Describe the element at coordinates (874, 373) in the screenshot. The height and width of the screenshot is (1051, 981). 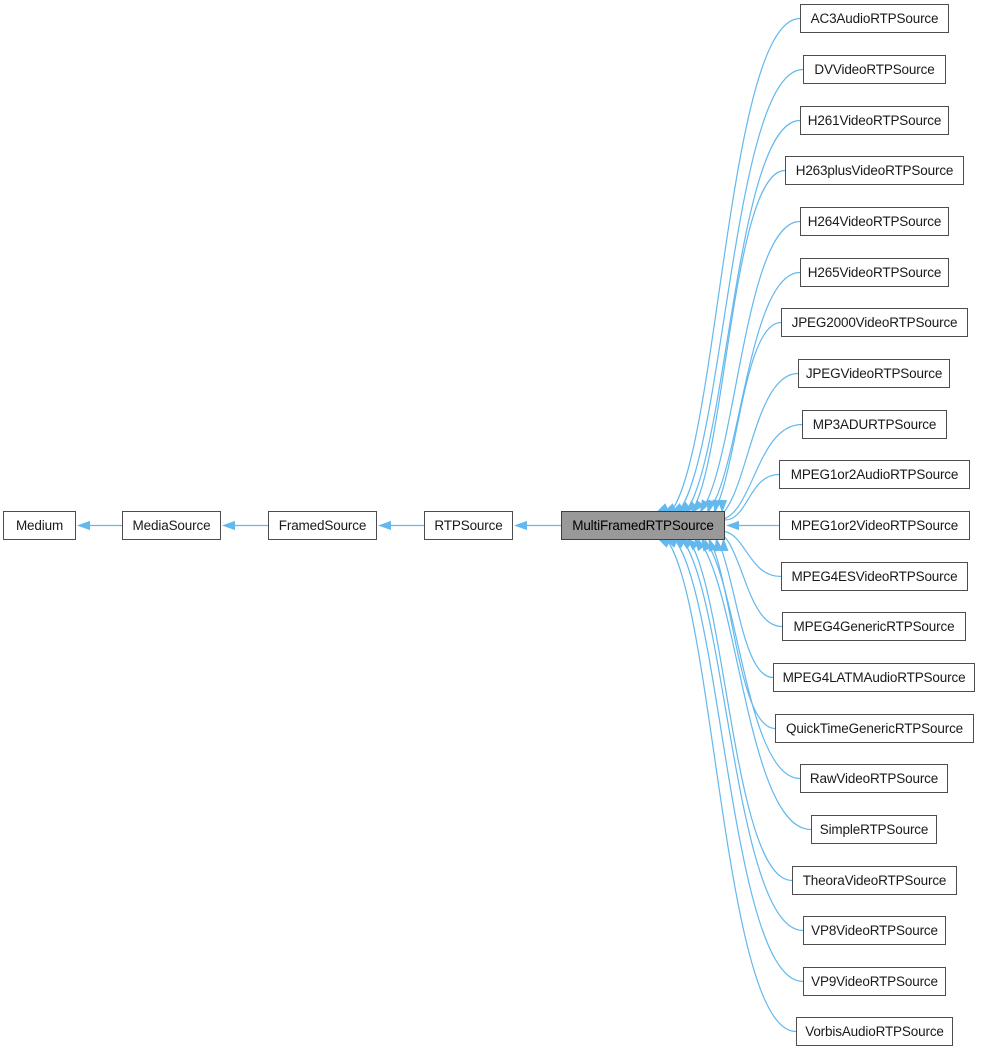
I see `class-node-jpegvideo-rtpsource: JPEGVideoRTPSource` at that location.